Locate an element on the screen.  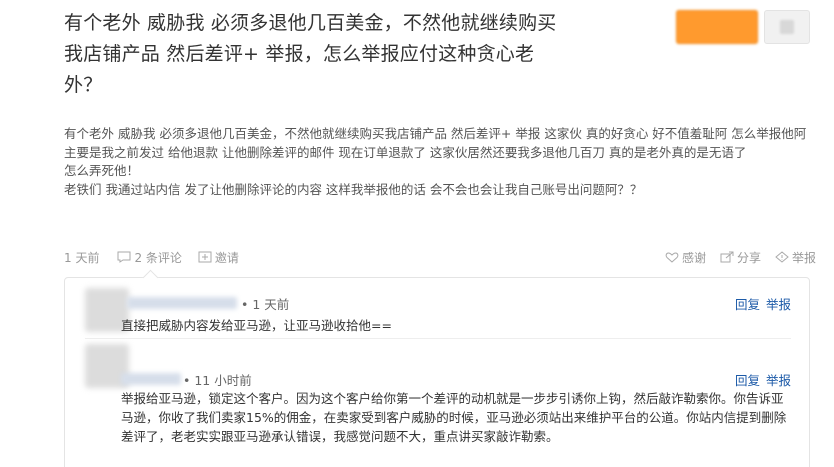
report-link: 举报 is located at coordinates (795, 257).